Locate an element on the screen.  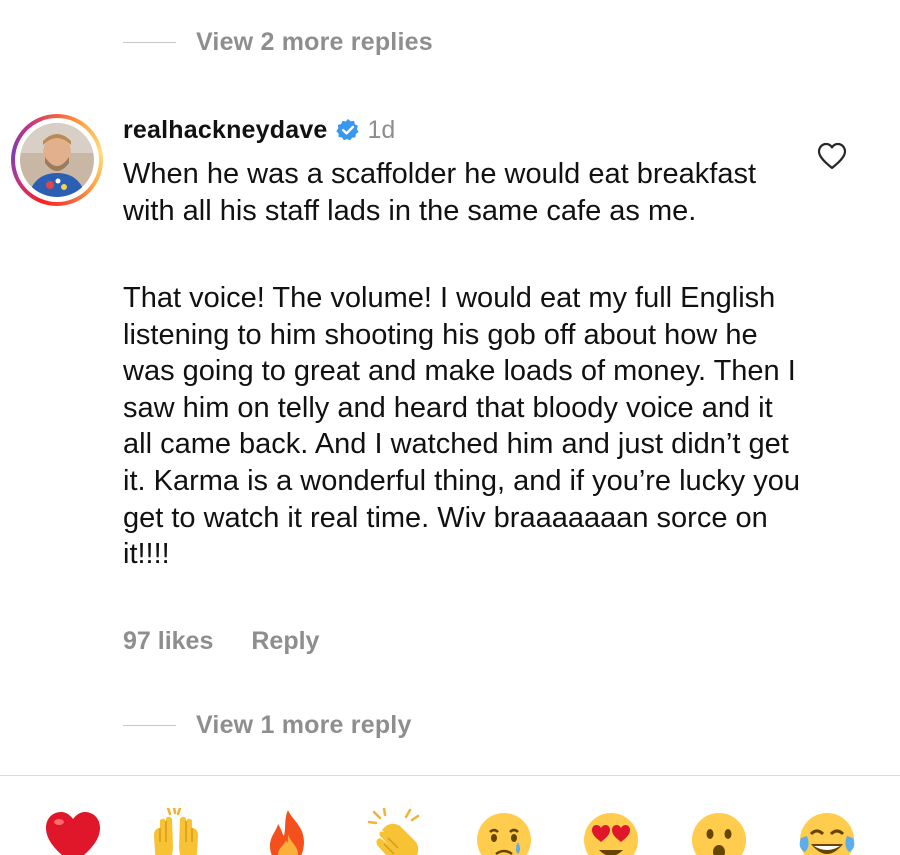
comment-username: realhackneydave is located at coordinates (225, 130).